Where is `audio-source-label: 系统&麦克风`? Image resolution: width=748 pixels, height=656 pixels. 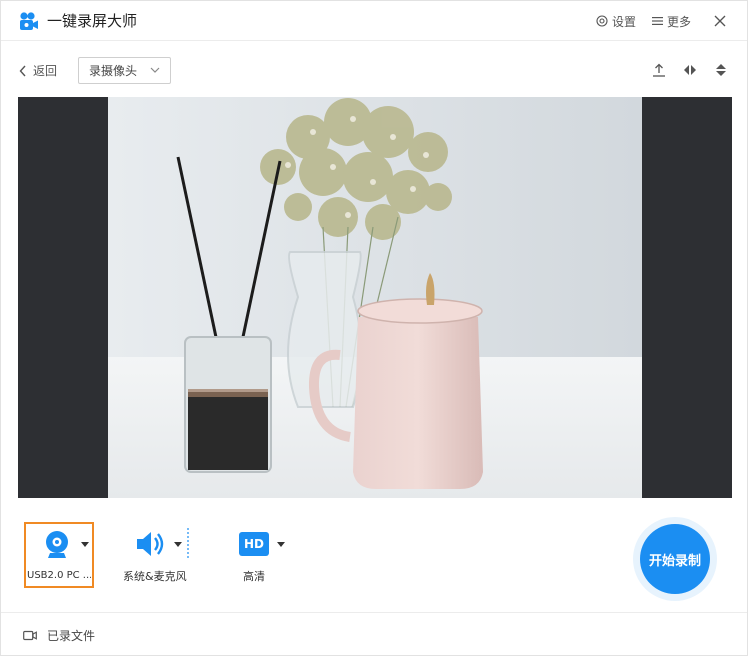 audio-source-label: 系统&麦克风 is located at coordinates (155, 576).